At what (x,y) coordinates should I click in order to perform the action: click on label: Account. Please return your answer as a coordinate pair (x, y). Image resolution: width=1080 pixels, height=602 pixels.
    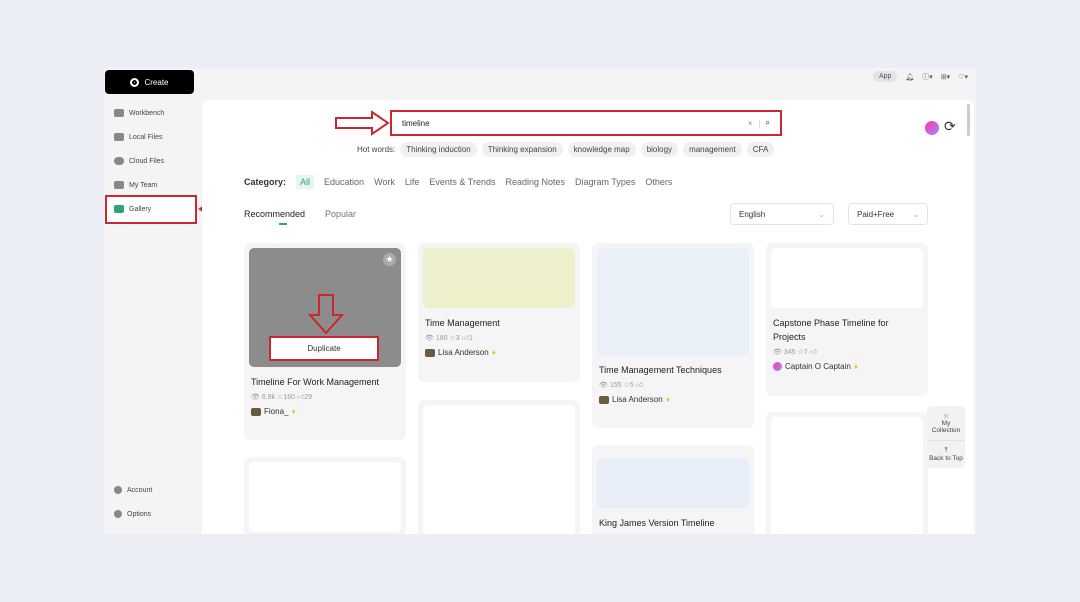
    Looking at the image, I should click on (140, 490).